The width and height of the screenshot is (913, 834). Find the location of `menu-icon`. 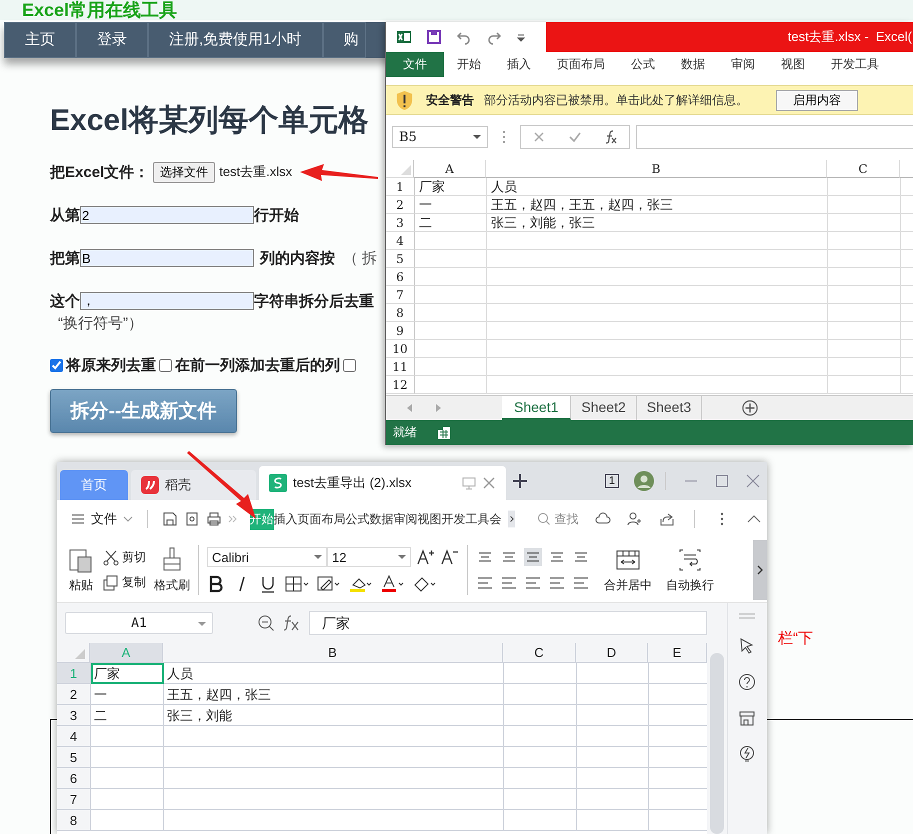

menu-icon is located at coordinates (78, 519).